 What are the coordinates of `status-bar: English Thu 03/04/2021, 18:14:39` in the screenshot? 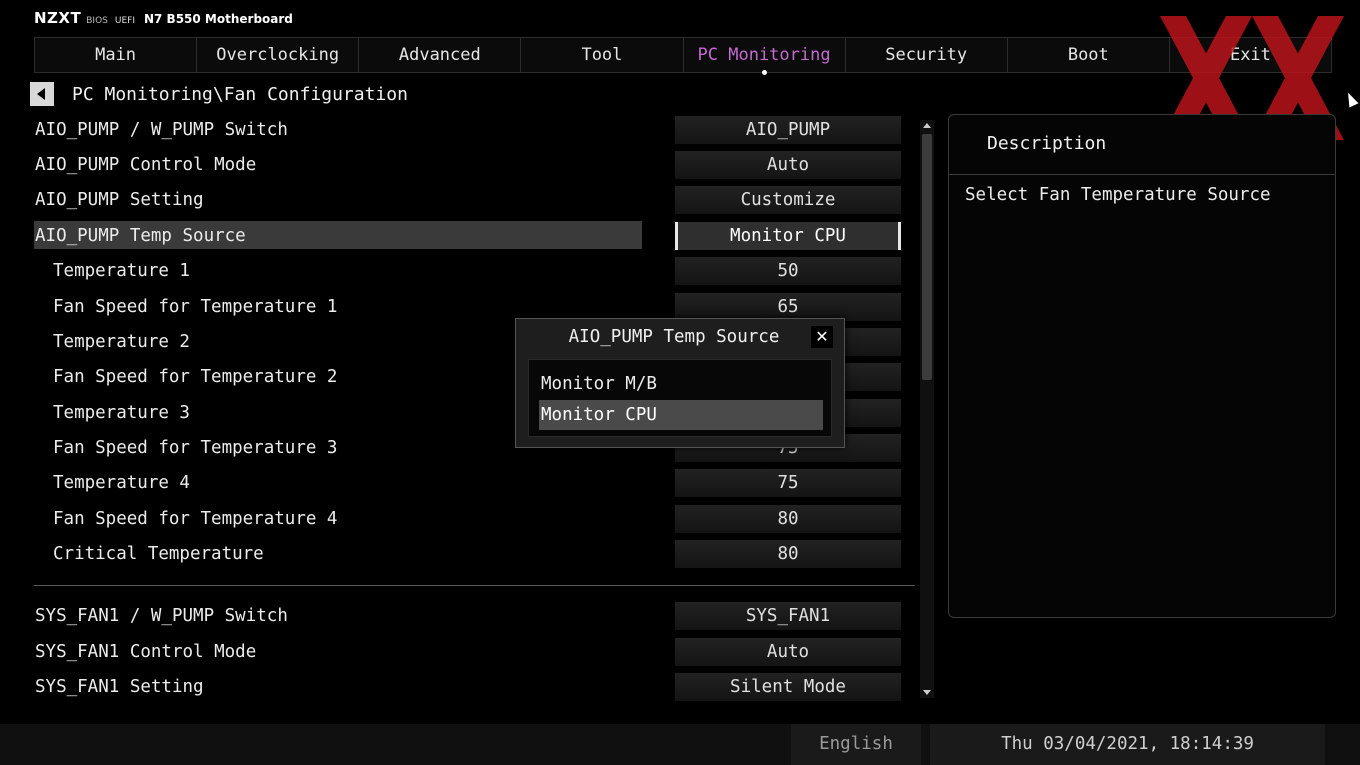 It's located at (680, 744).